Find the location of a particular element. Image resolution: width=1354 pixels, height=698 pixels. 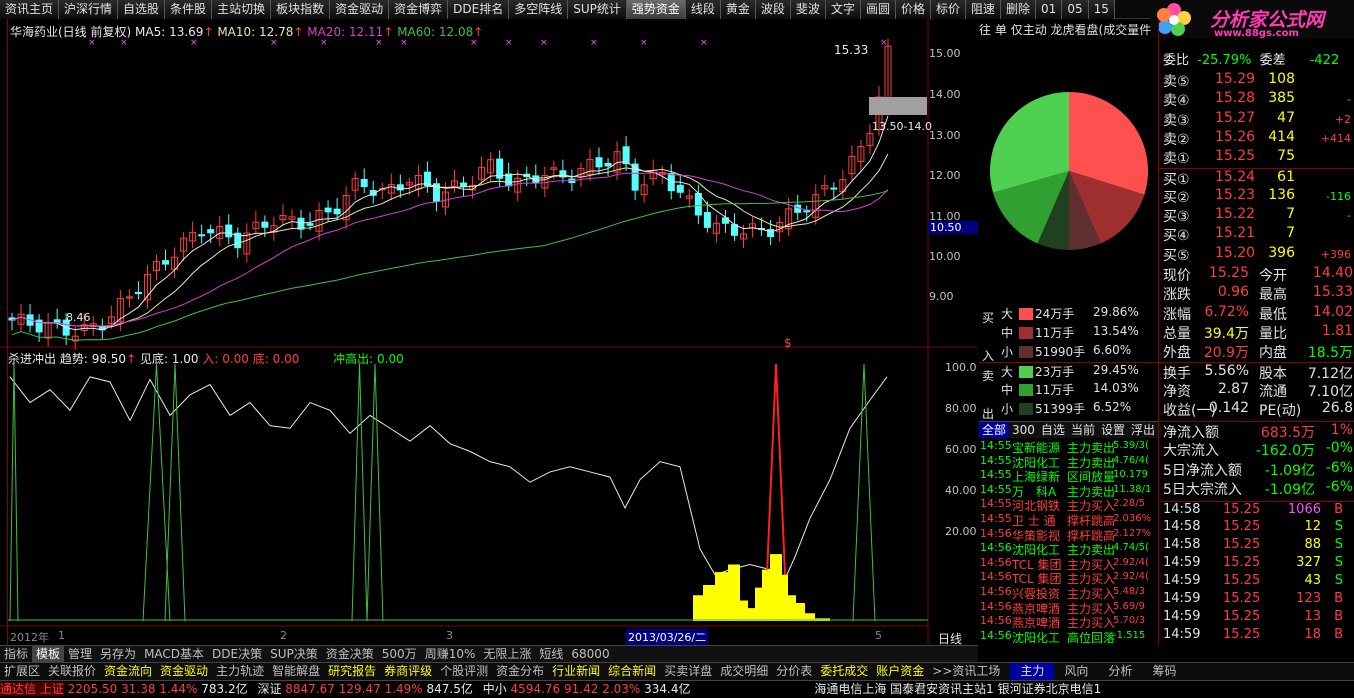

indicator-tab: 500万 is located at coordinates (399, 654).